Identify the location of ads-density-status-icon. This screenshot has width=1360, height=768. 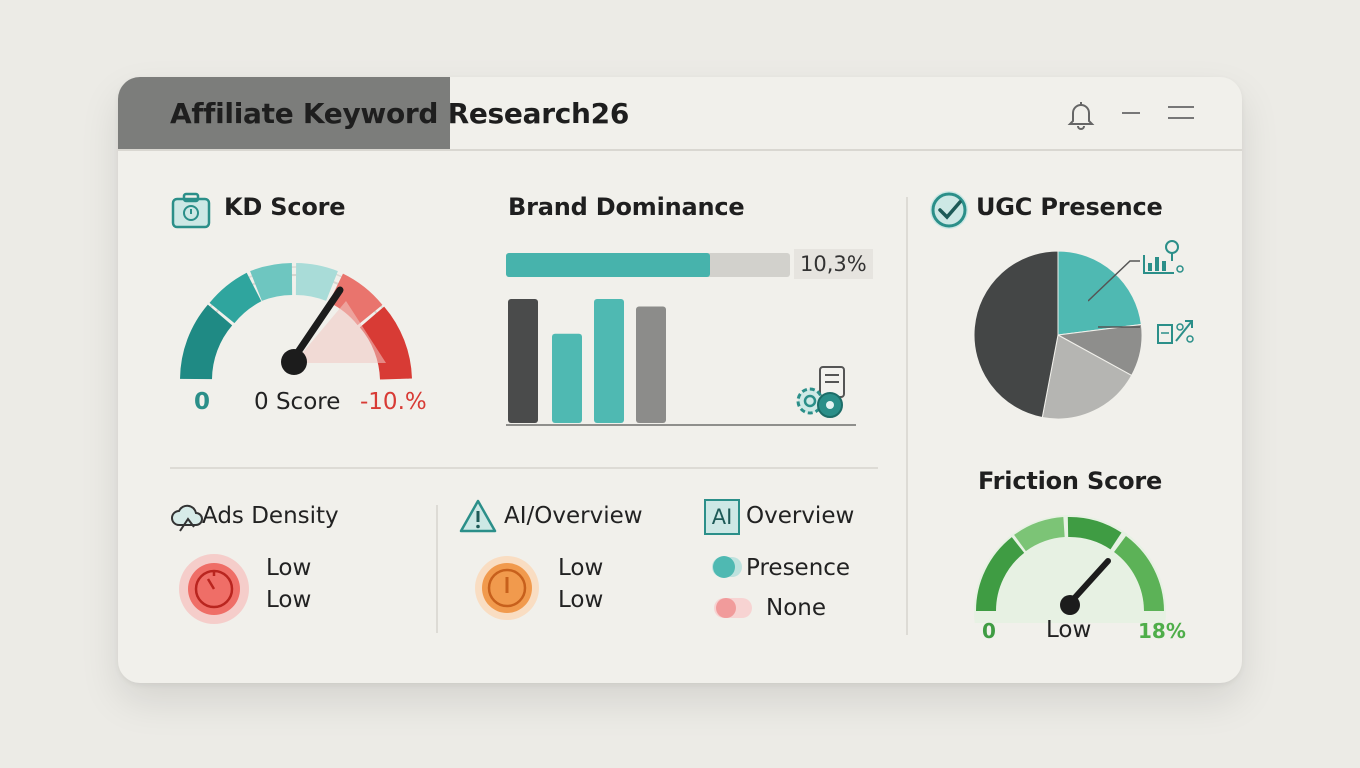
(214, 591).